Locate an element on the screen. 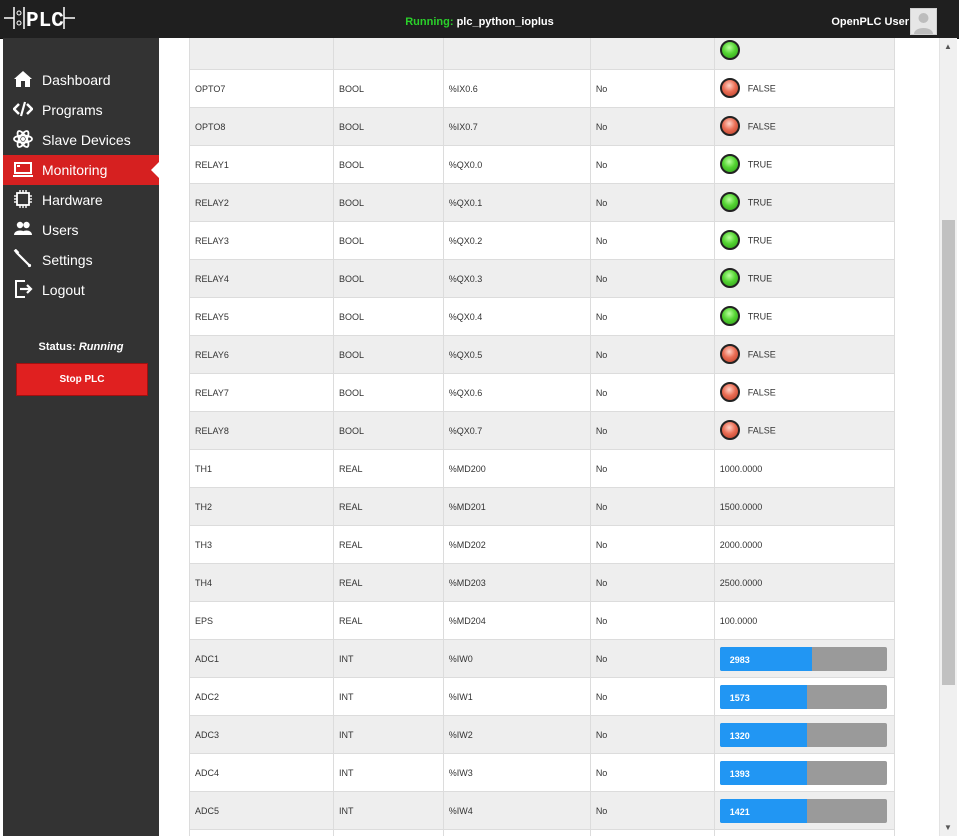 This screenshot has width=959, height=836. value-progress-bar: 1320 is located at coordinates (803, 734).